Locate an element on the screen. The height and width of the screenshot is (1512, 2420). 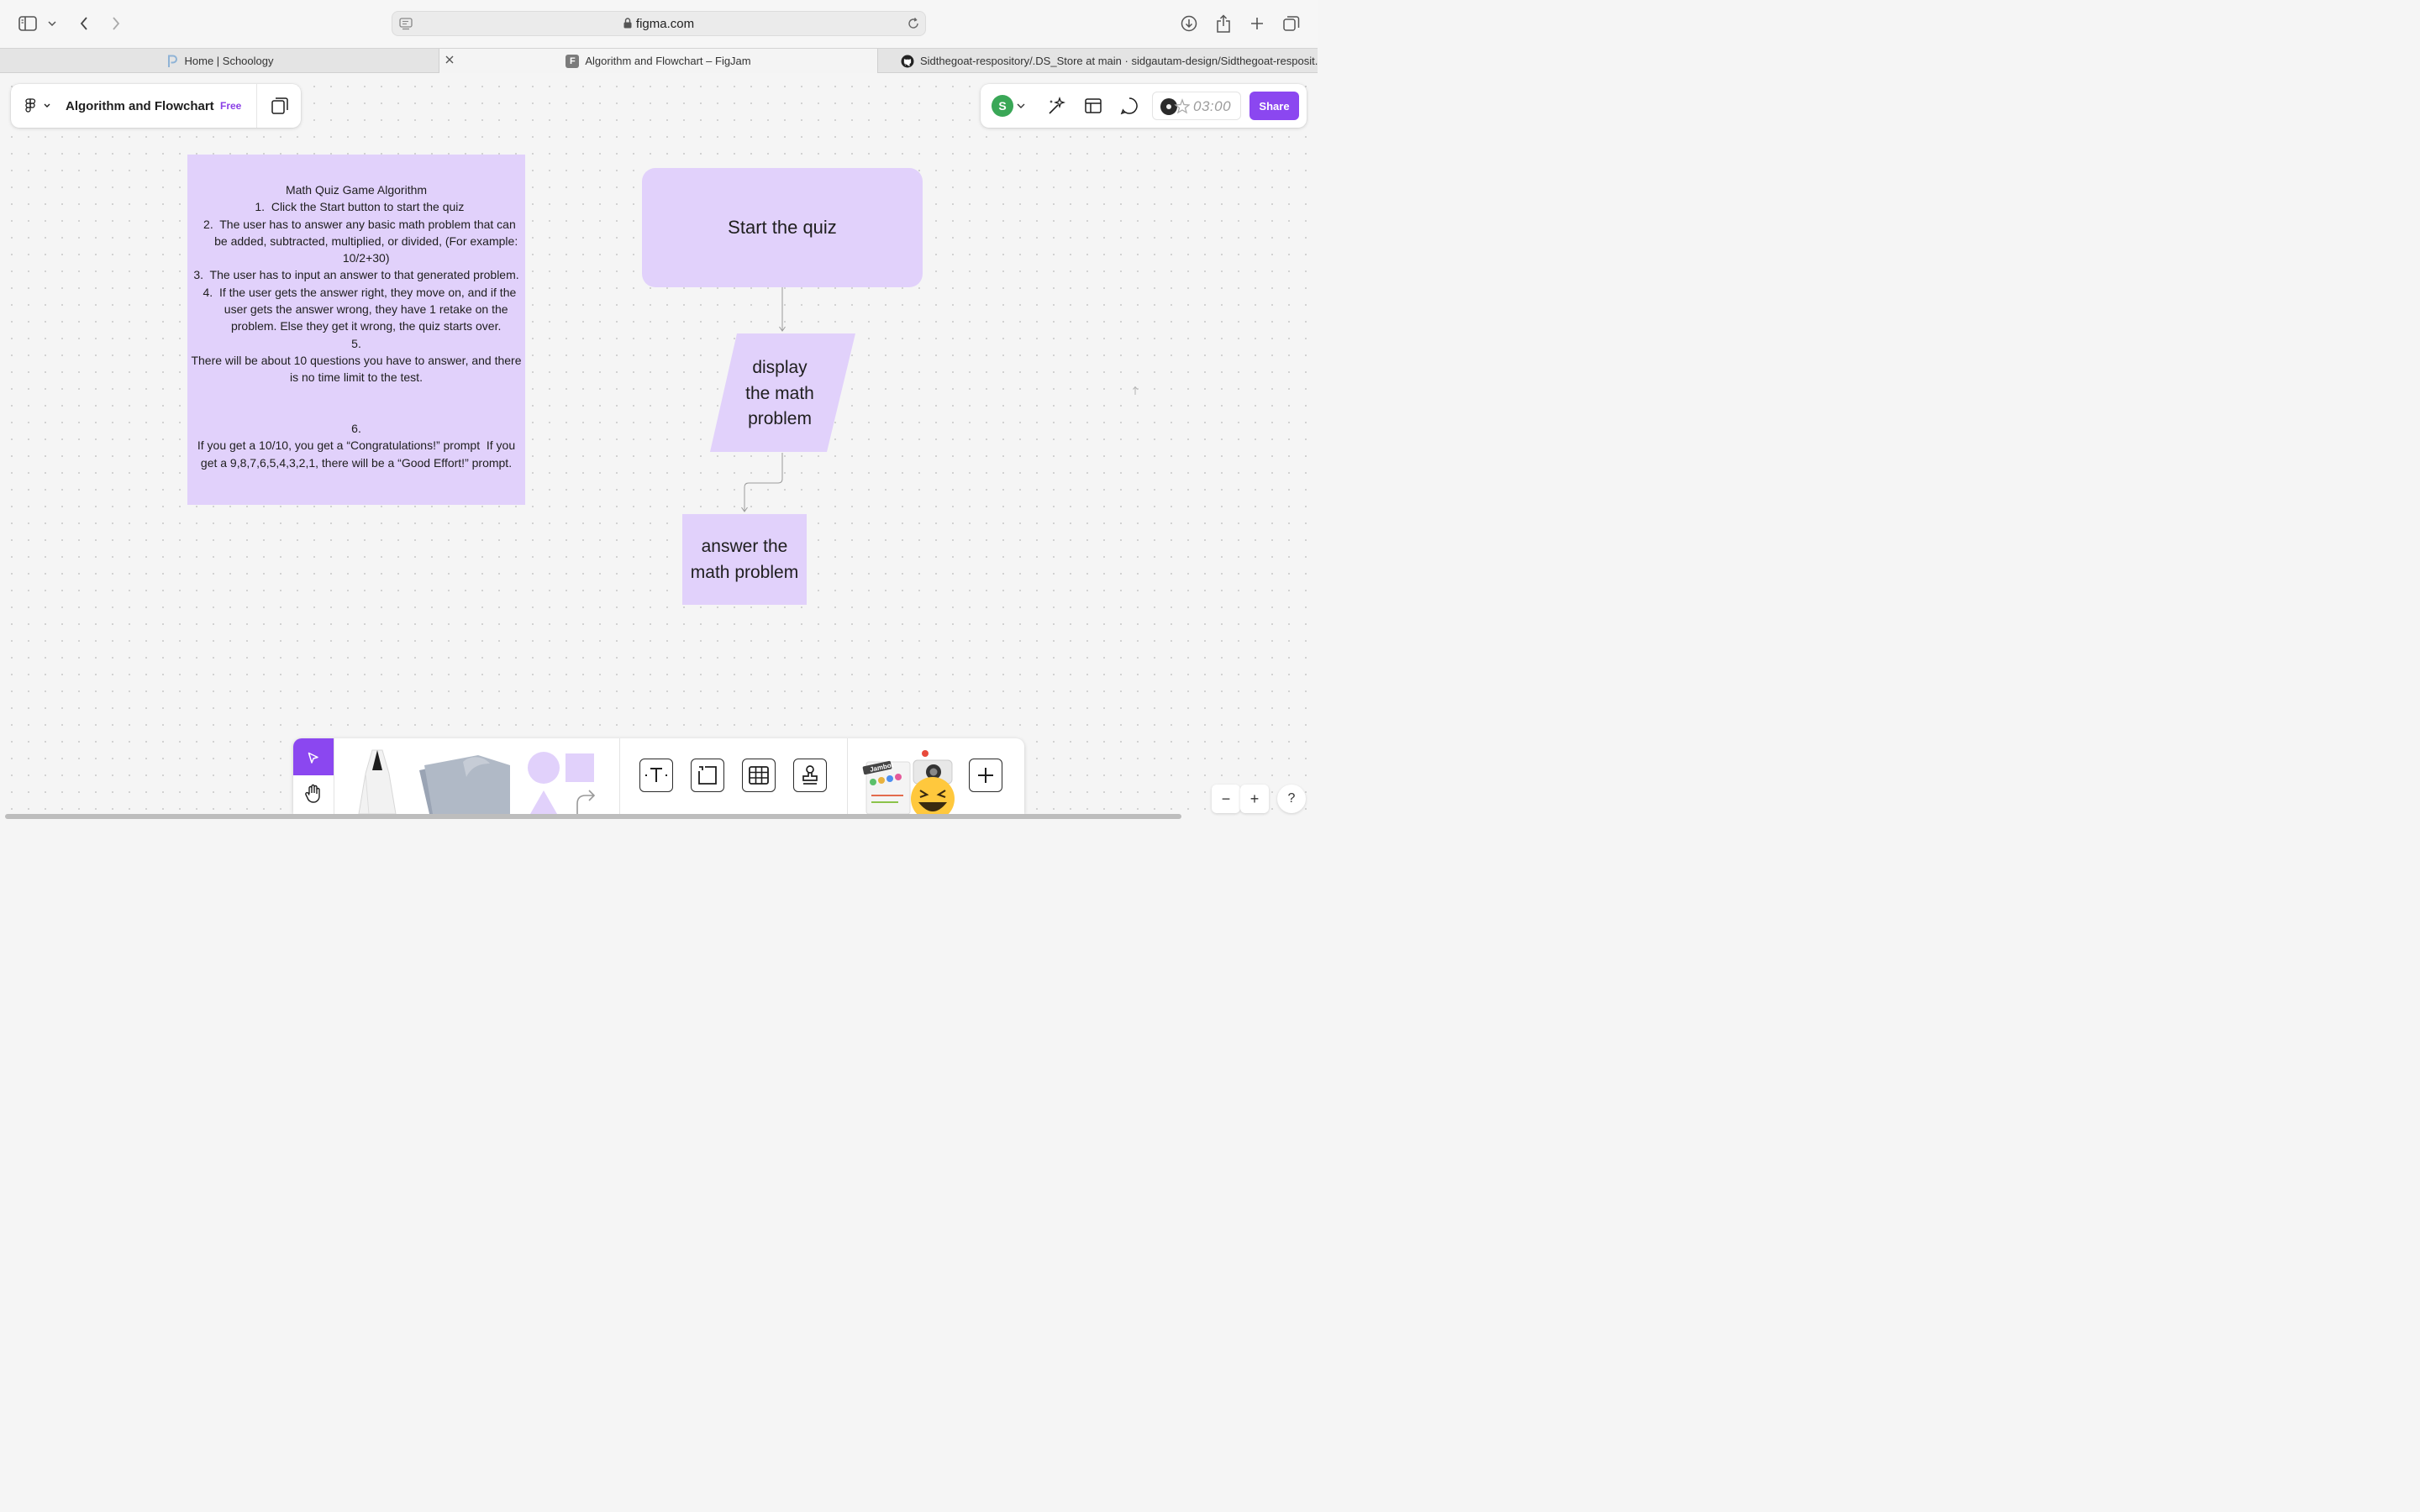
stamp-tool is located at coordinates (810, 775).